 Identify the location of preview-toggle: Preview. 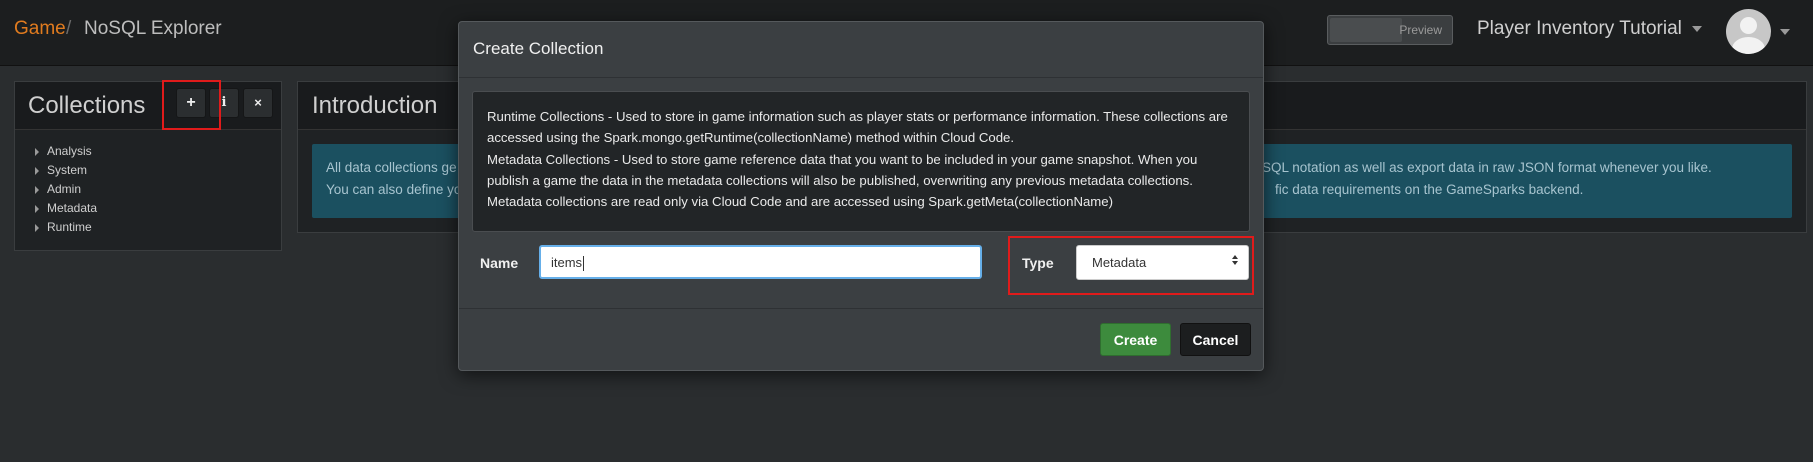
(1390, 30).